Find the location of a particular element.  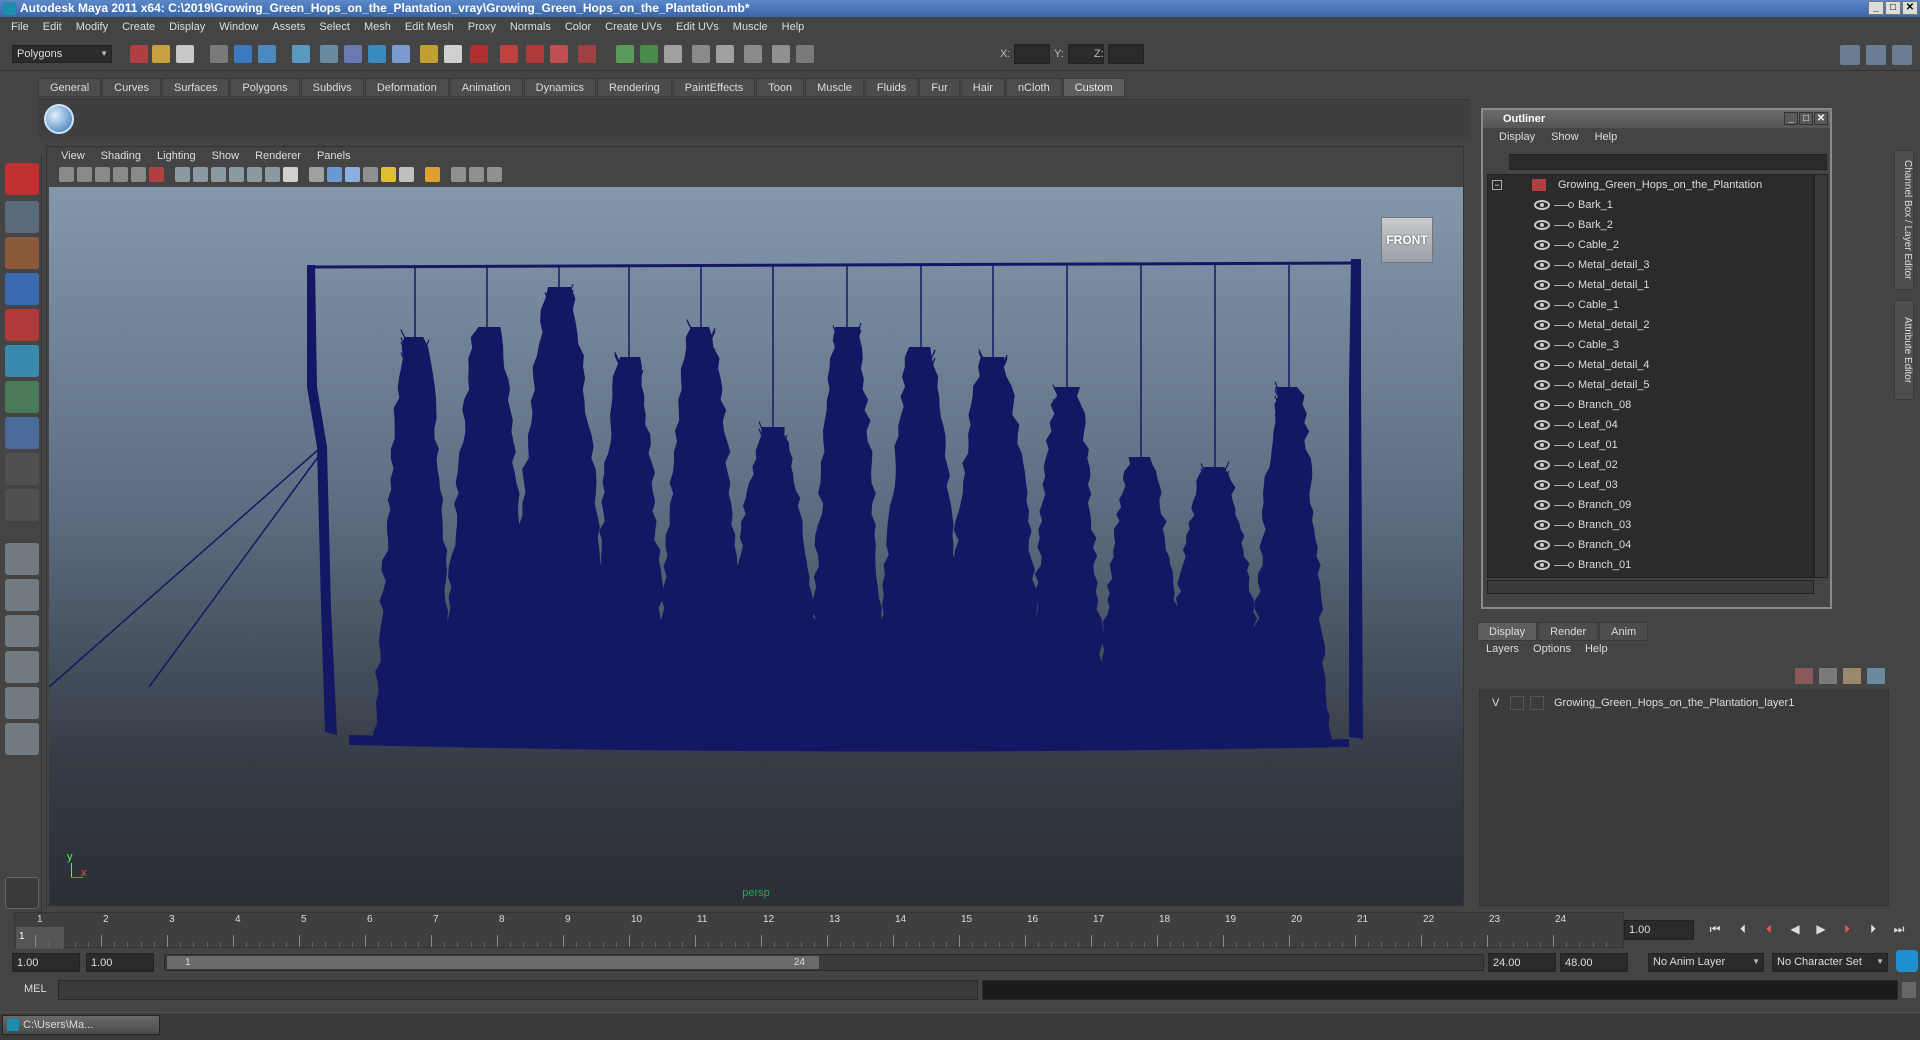

camera-attributes-icon is located at coordinates (84, 174).